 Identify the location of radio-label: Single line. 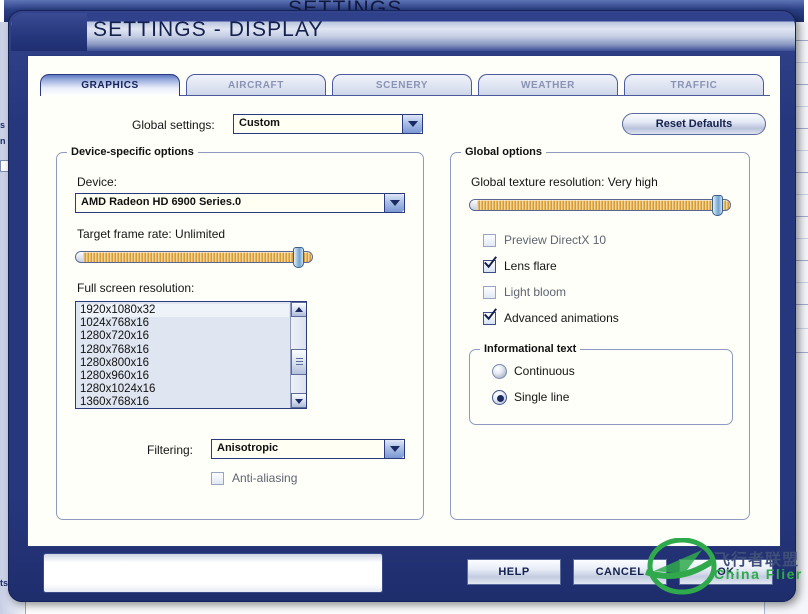
(542, 397).